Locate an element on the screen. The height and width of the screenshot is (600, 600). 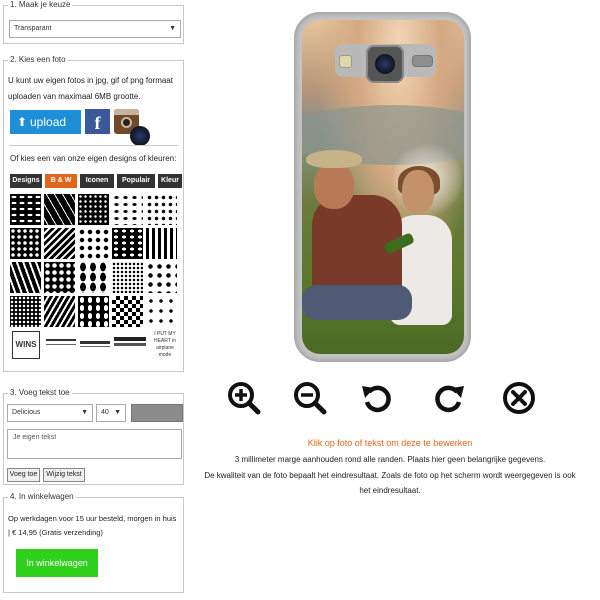
add-text-button: Voeg toe is located at coordinates (23, 475).